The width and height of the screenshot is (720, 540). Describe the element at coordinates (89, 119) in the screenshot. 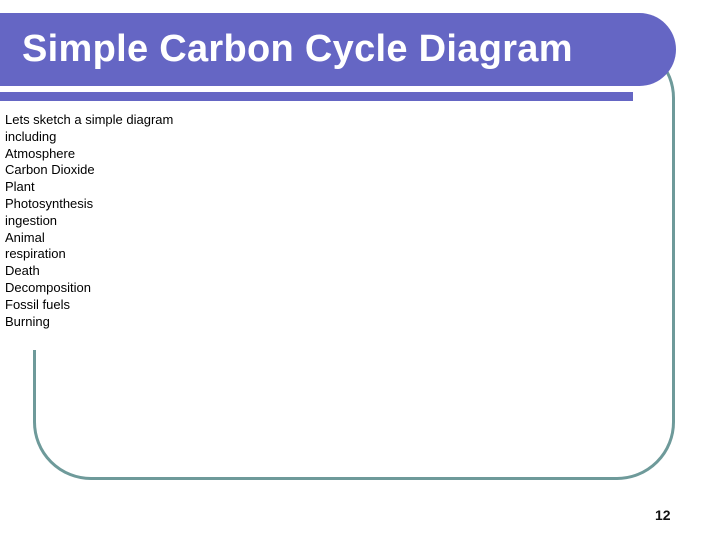

I see `body-line: Lets sketch a simple diagram` at that location.